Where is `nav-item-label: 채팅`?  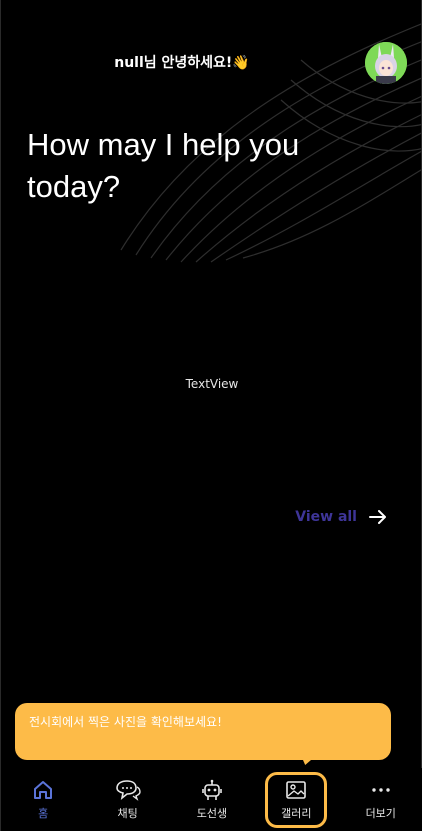 nav-item-label: 채팅 is located at coordinates (127, 813).